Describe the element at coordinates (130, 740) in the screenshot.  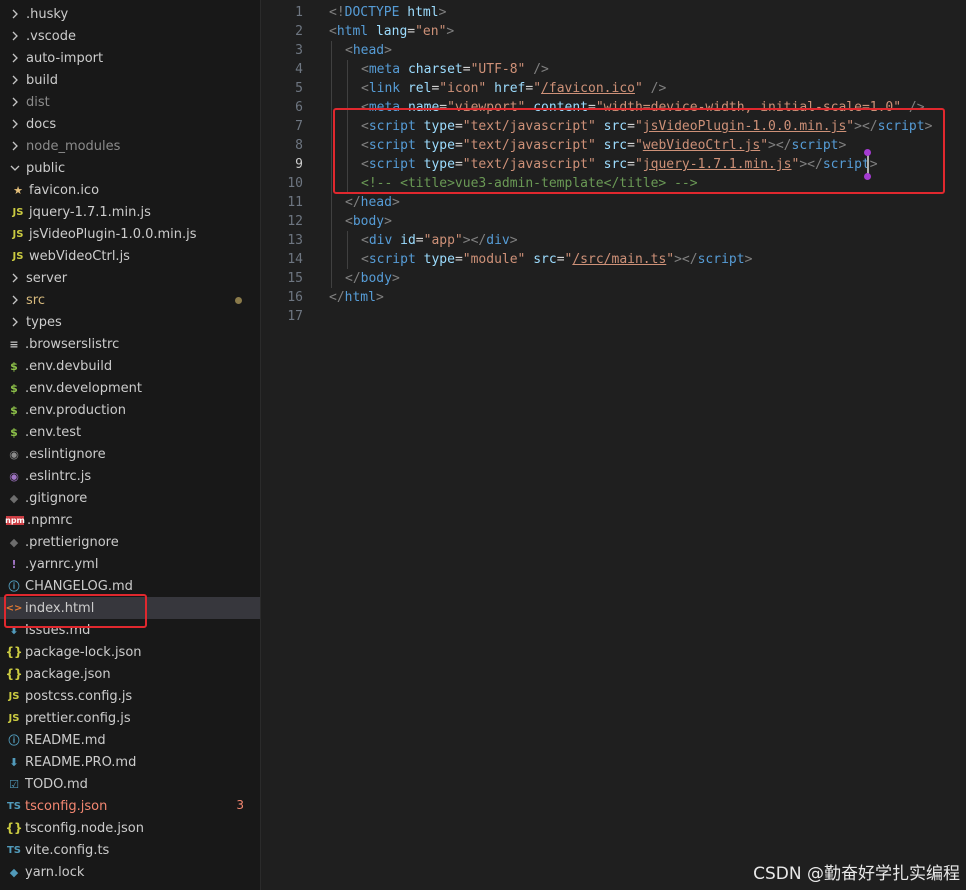
I see `explorer-file-readme-md: ⓘ README.md` at that location.